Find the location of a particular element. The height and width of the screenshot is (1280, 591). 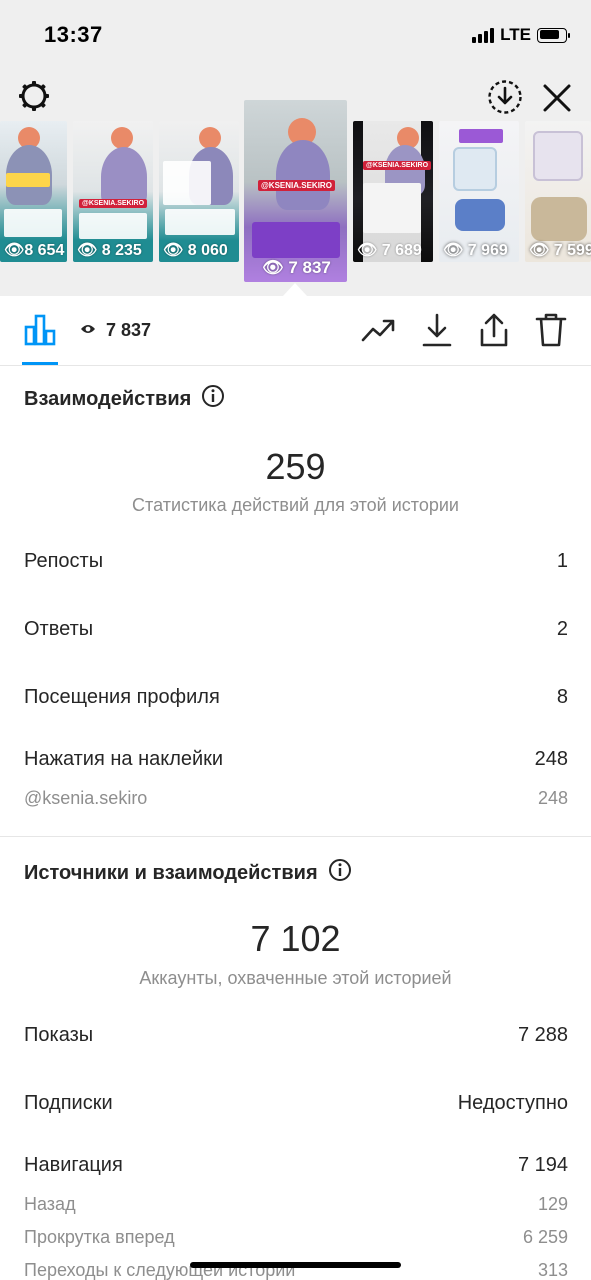

interactions-subtitle: Статистика действий для этой истории is located at coordinates (295, 505).